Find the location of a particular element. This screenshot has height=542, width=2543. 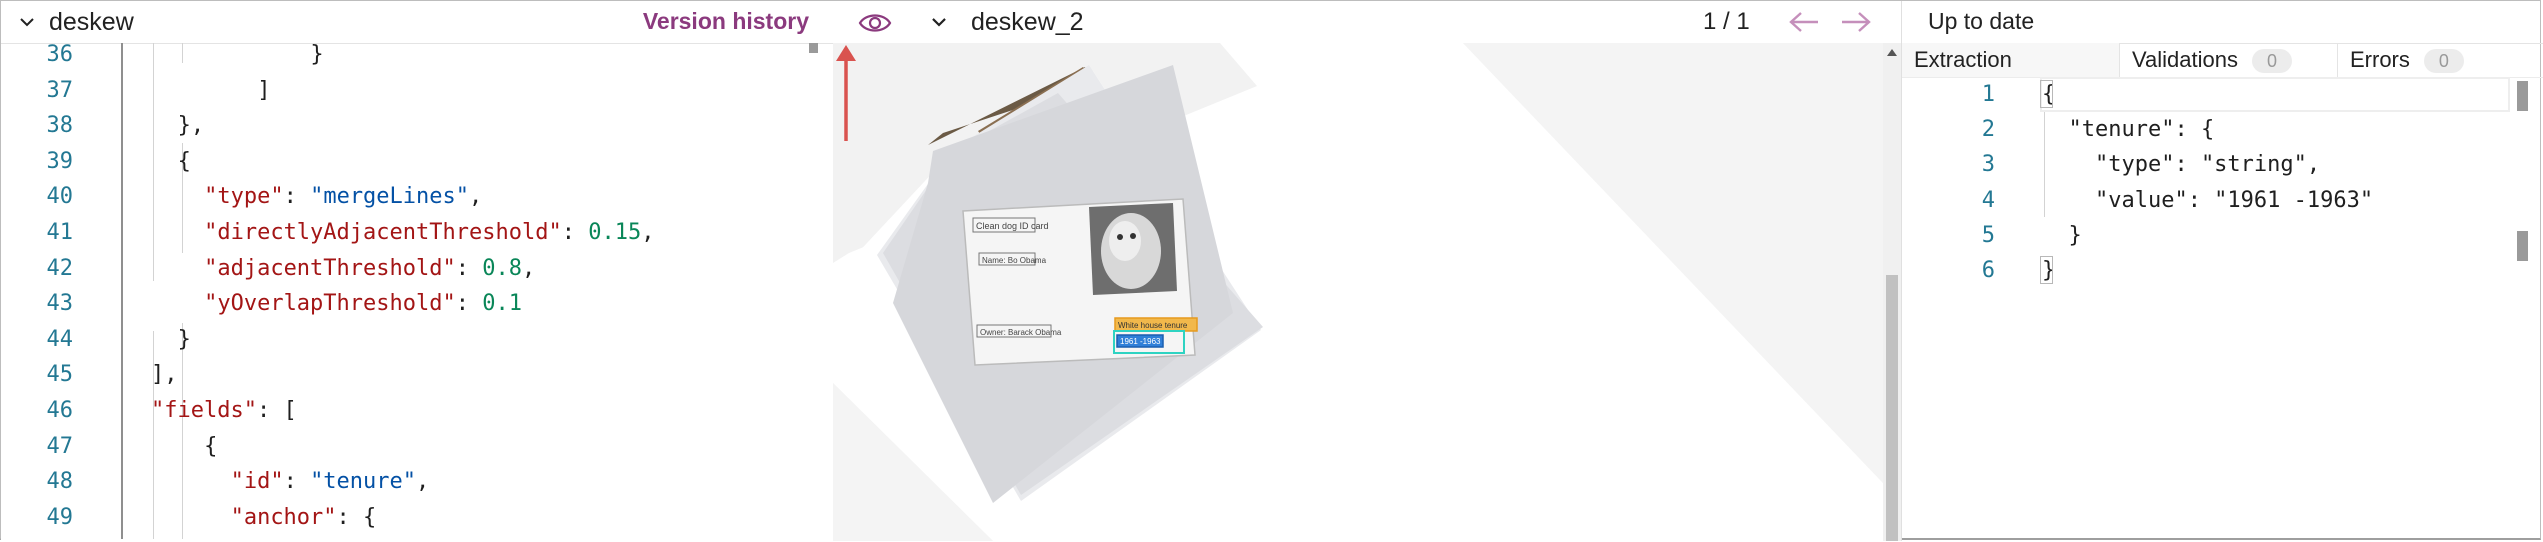

code-text: "fields": [ is located at coordinates (224, 410).